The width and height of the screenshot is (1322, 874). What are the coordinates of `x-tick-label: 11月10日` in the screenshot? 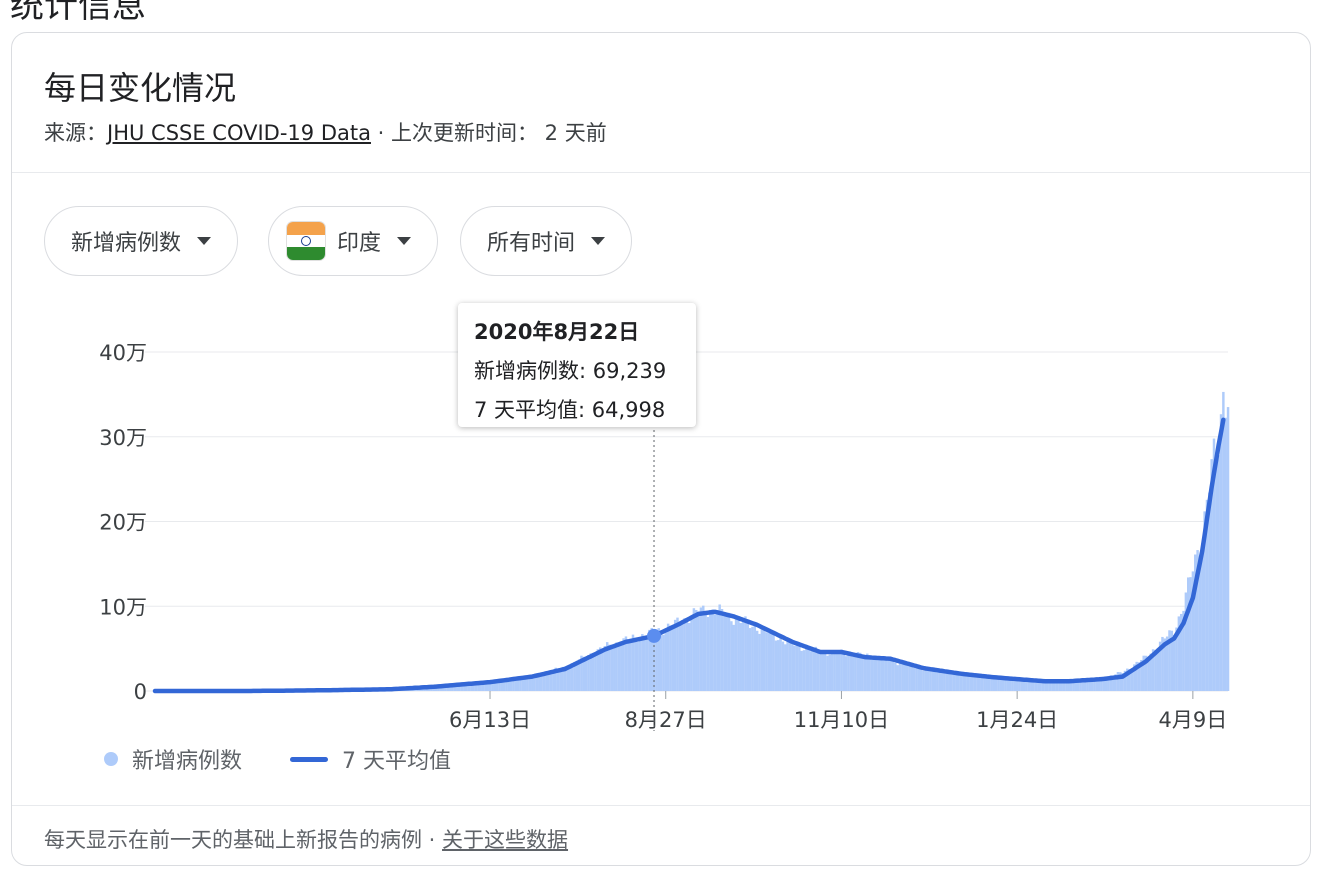 It's located at (841, 720).